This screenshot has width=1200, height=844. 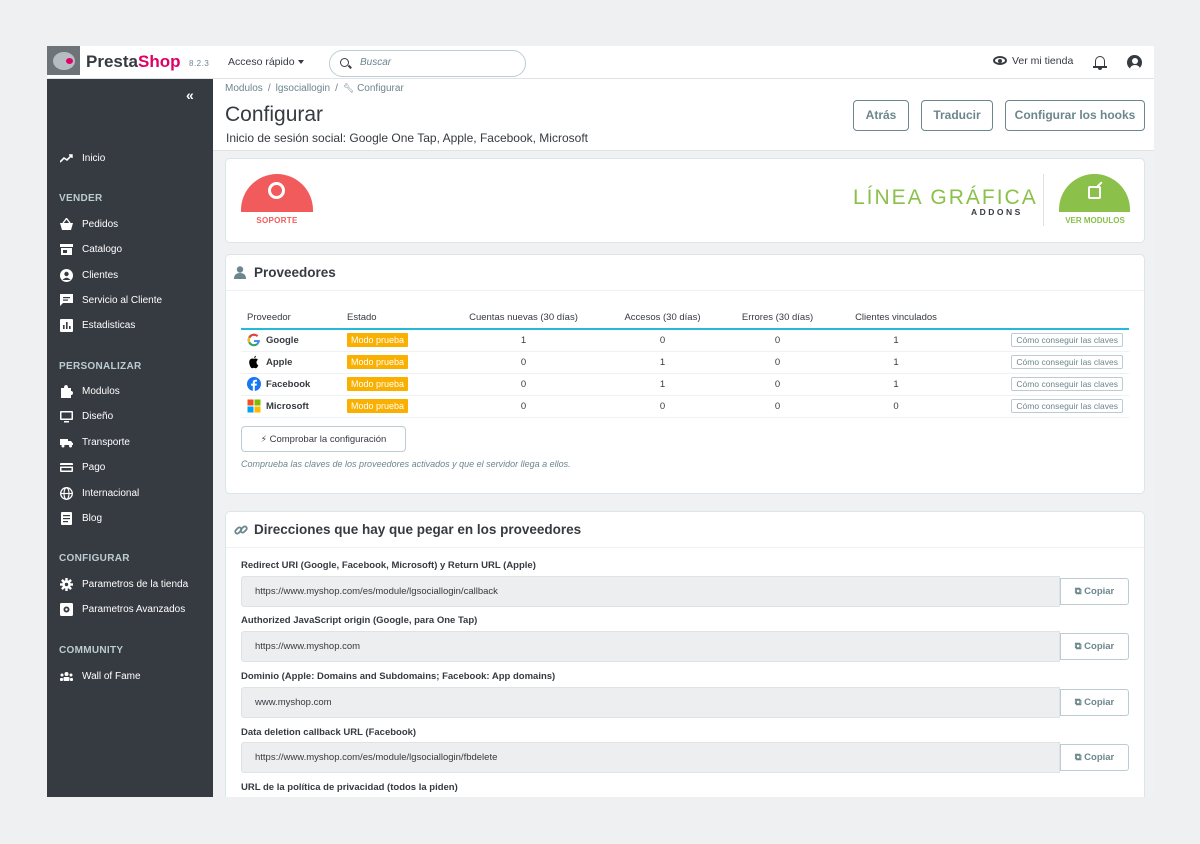 What do you see at coordinates (288, 384) in the screenshot?
I see `provider-name: Facebook` at bounding box center [288, 384].